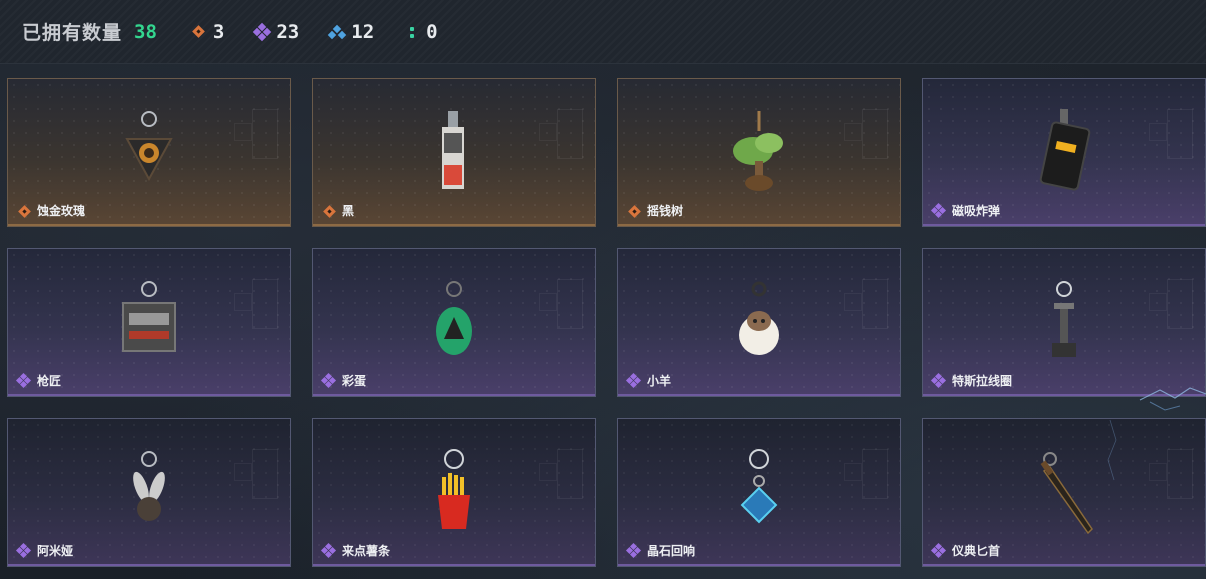  I want to click on purple-rarity-count: 23, so click(276, 32).